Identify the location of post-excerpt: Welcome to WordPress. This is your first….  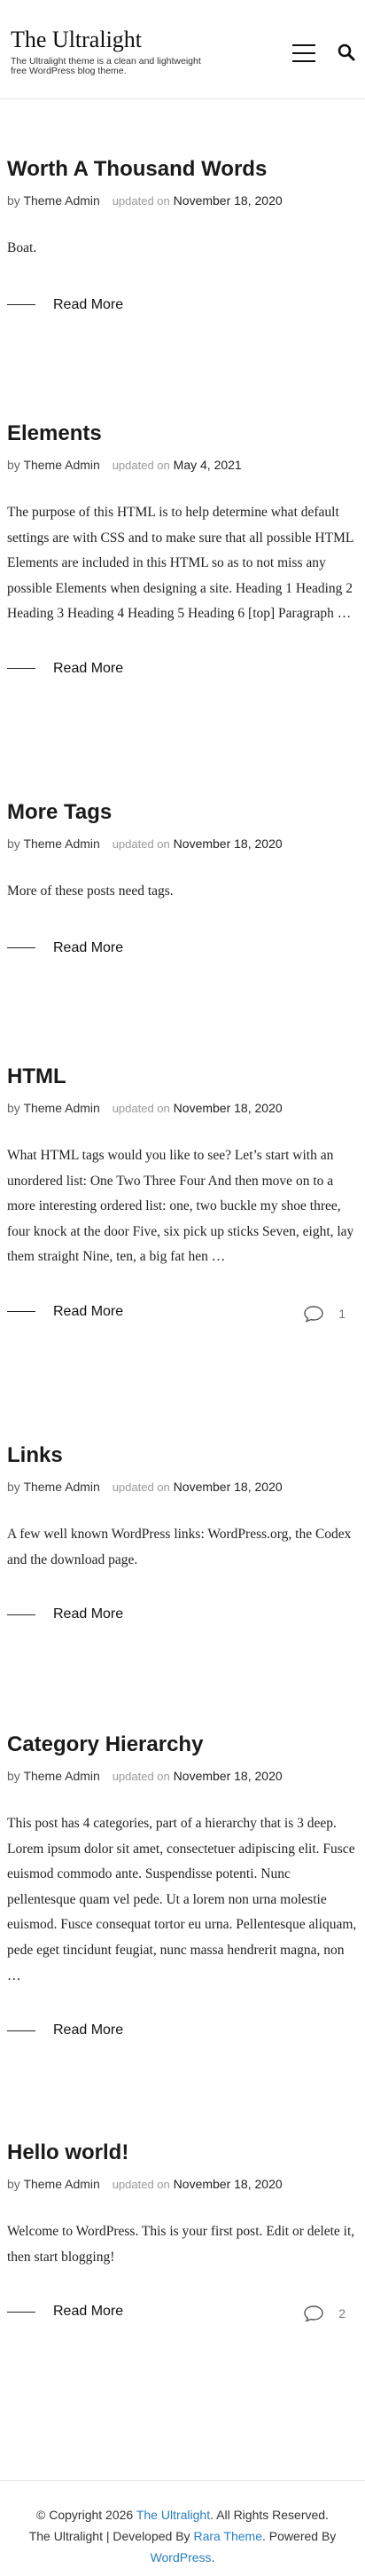
(181, 2244).